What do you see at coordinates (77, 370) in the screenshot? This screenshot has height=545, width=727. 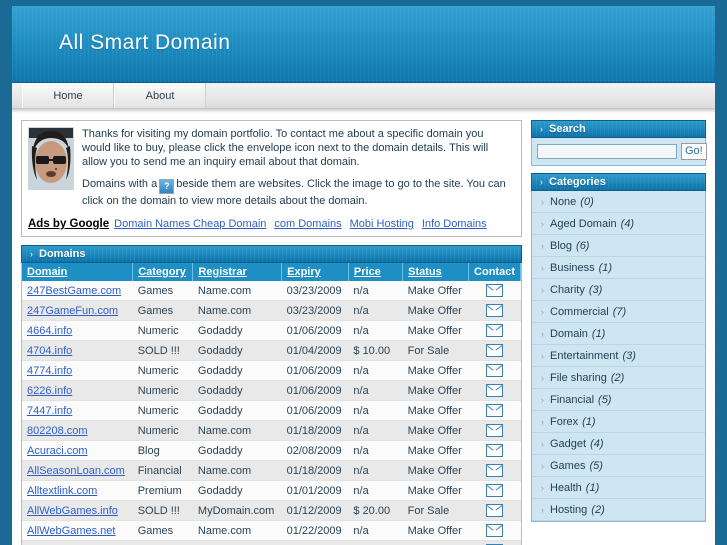 I see `cell-domain: 4774.info` at bounding box center [77, 370].